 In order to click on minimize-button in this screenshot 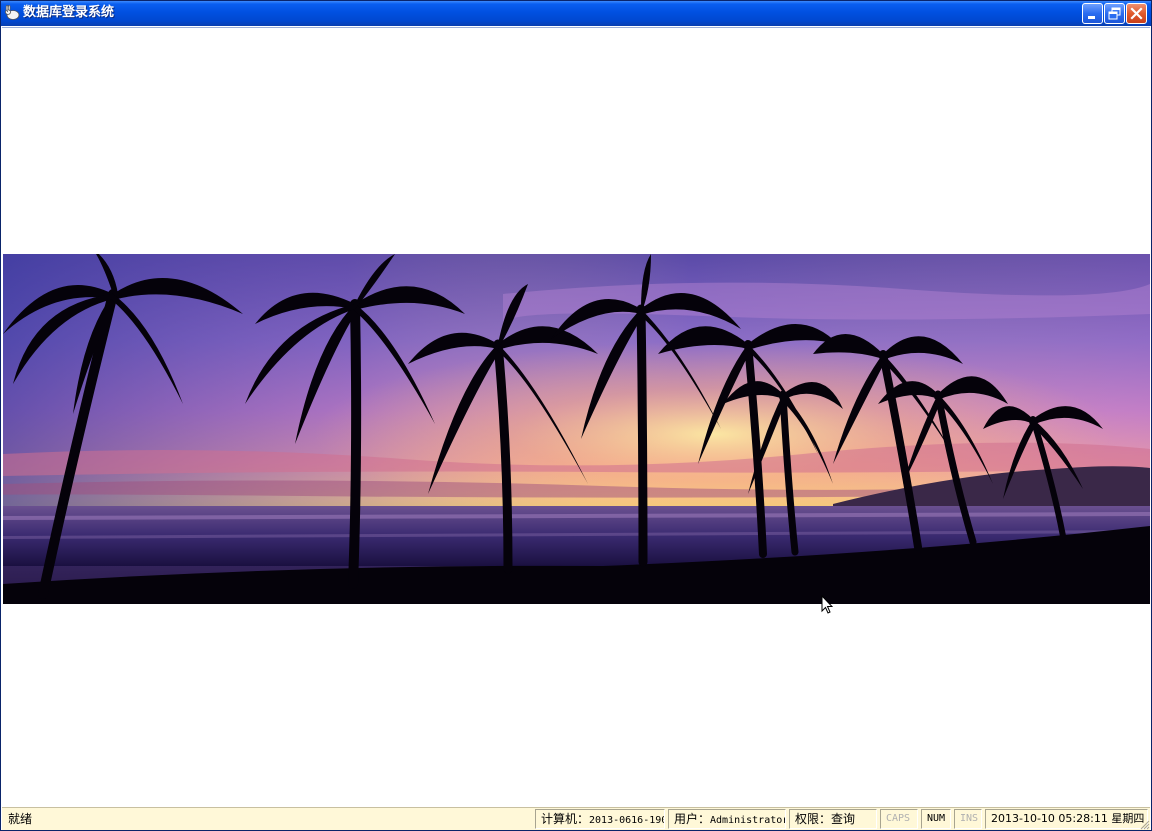, I will do `click(1092, 13)`.